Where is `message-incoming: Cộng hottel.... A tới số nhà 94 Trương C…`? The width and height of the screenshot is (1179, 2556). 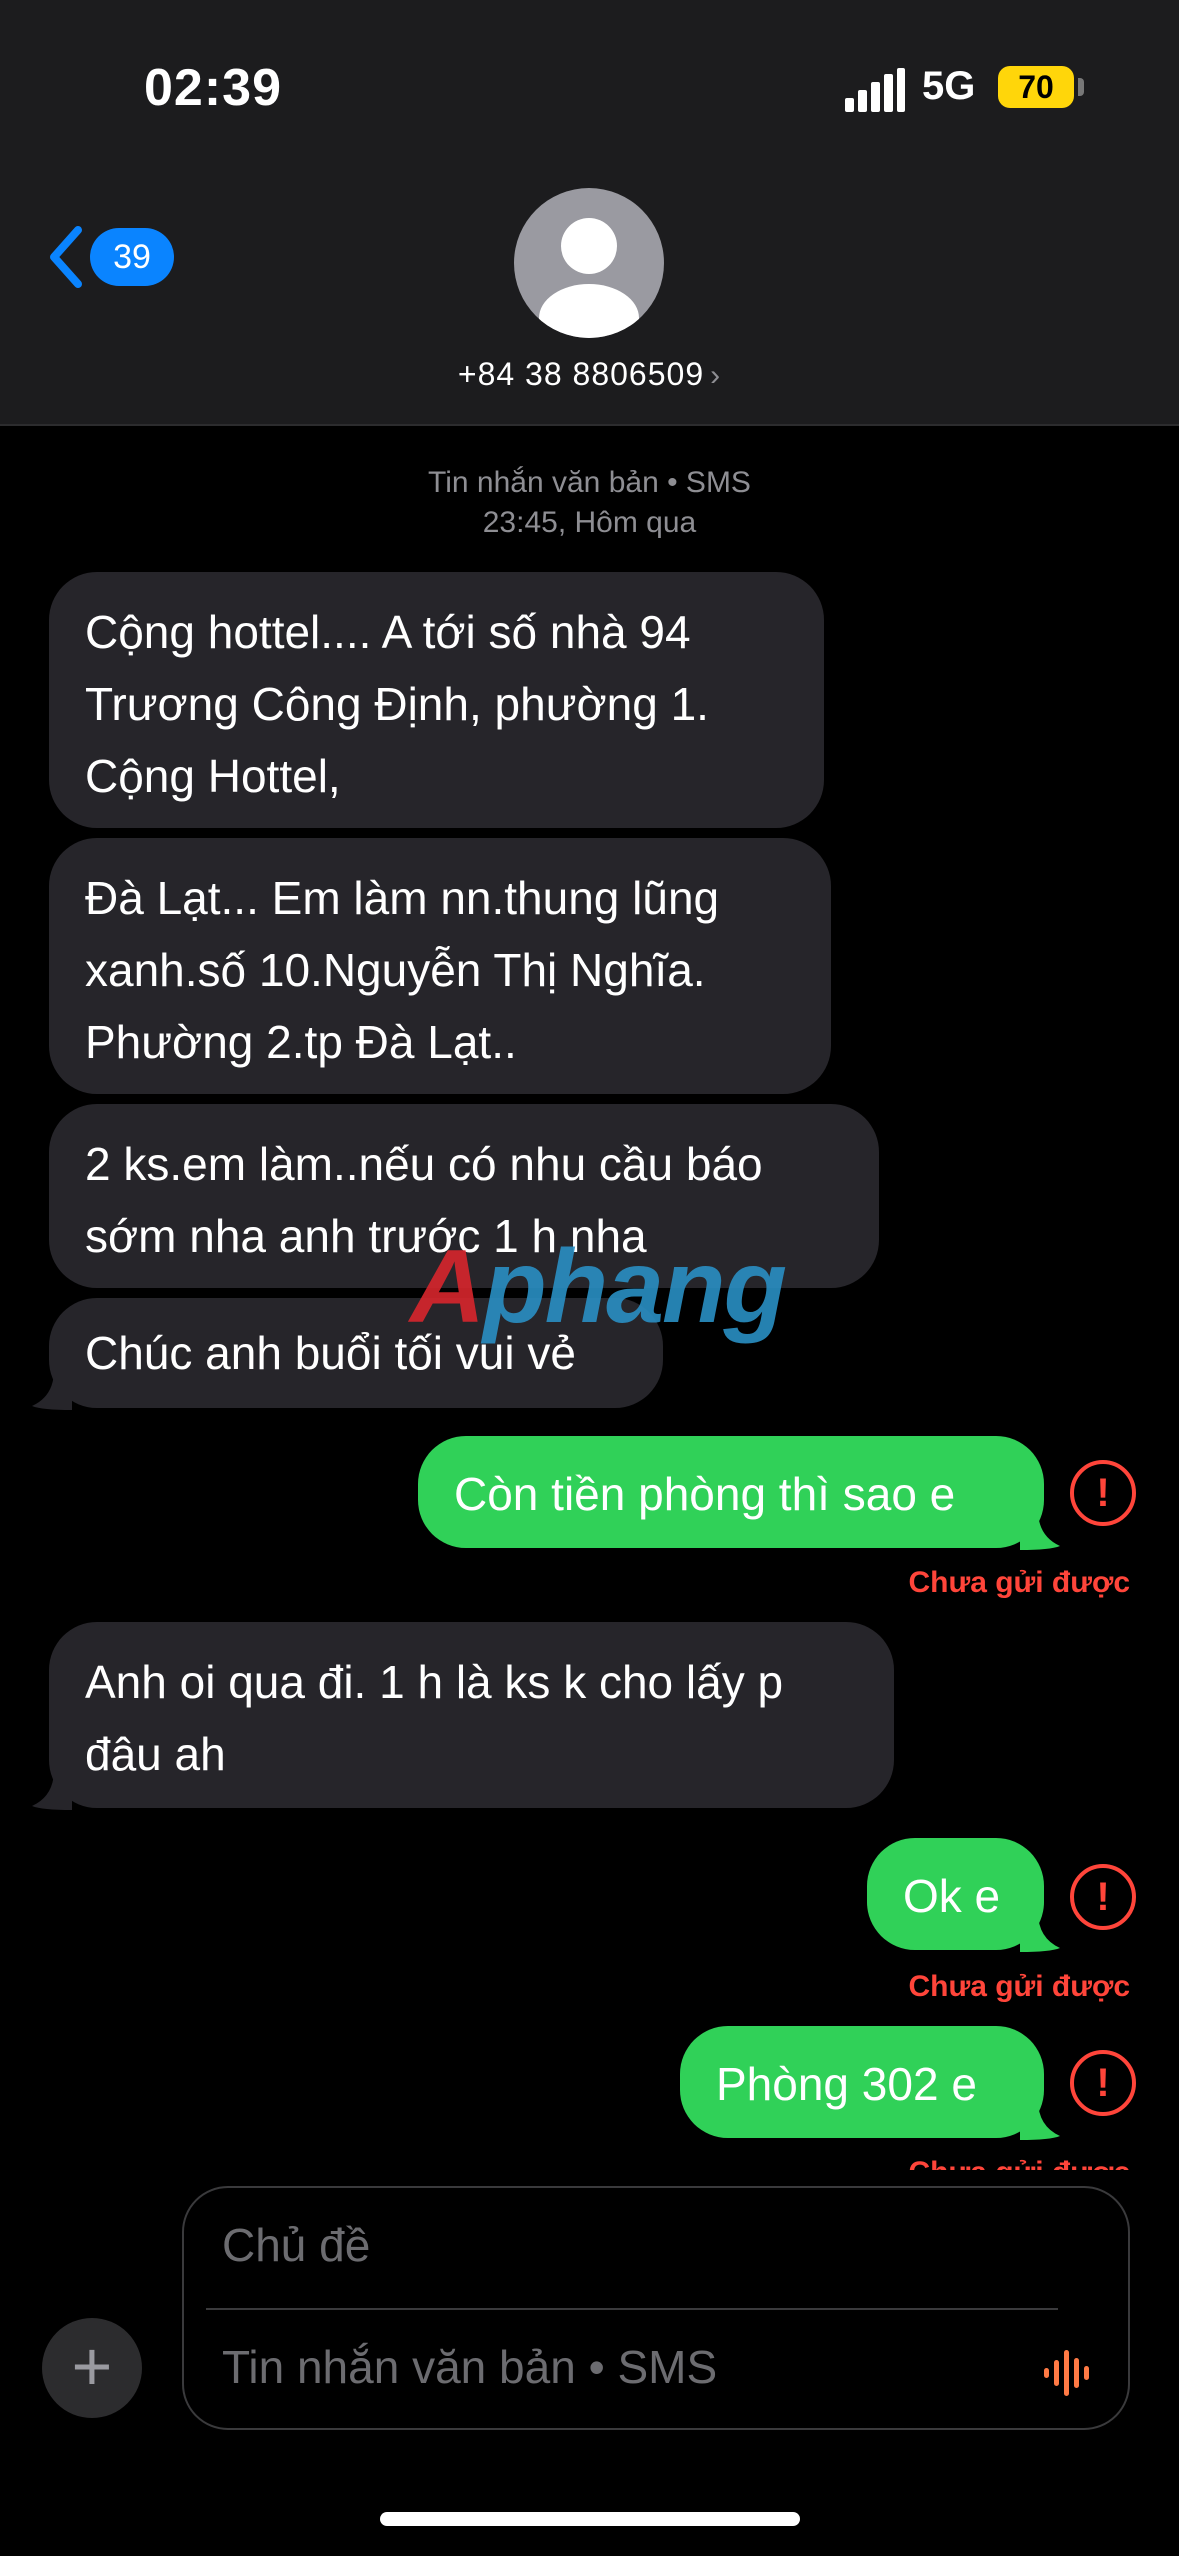 message-incoming: Cộng hottel.... A tới số nhà 94 Trương C… is located at coordinates (436, 700).